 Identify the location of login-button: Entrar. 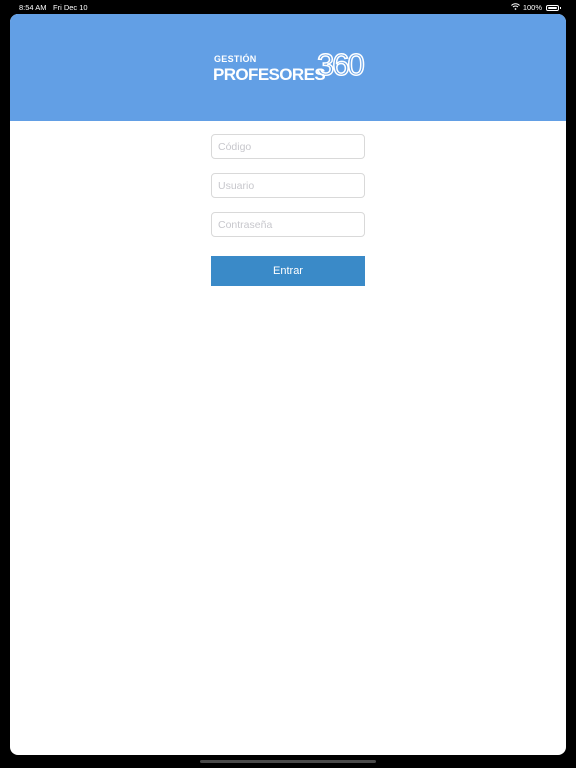
(288, 271).